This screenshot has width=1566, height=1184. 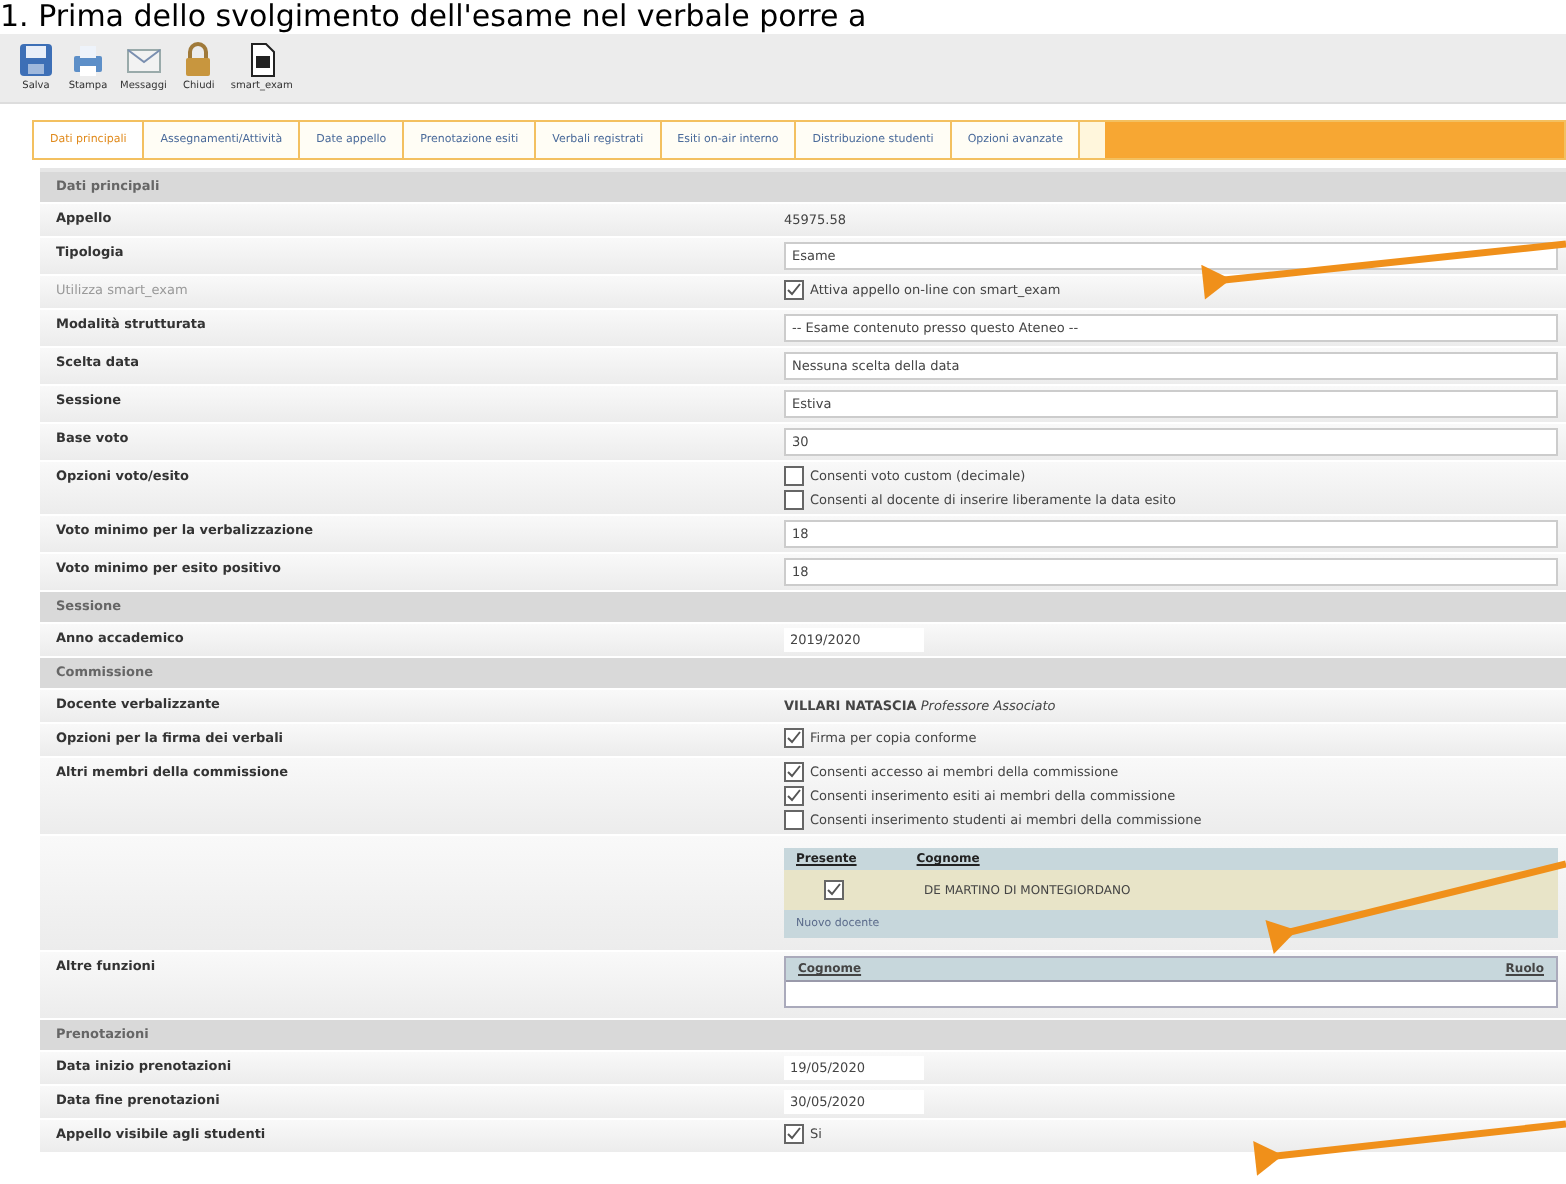 I want to click on document-heading: 1. Prima dello svolgimento dell'esame nel verbale porre a, so click(x=434, y=17).